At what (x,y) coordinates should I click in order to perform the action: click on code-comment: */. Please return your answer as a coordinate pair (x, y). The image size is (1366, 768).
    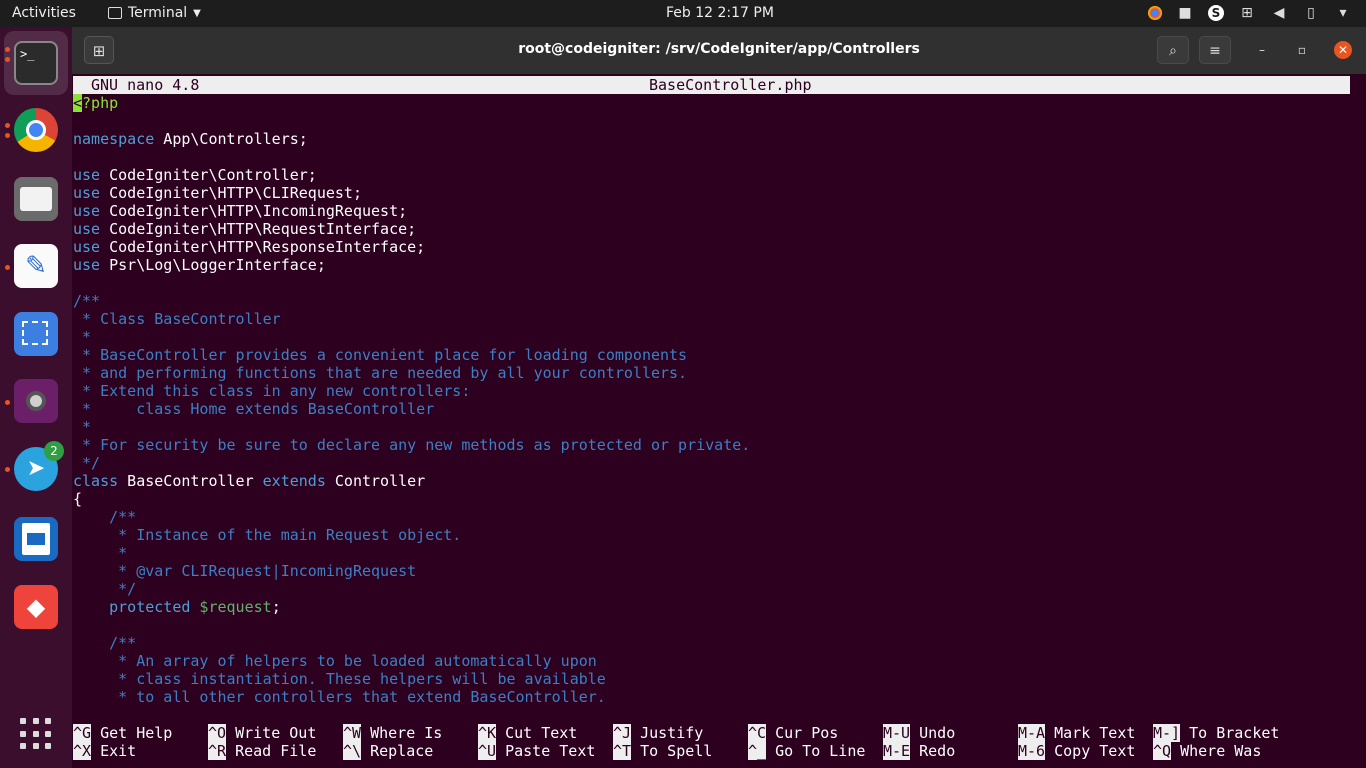
    Looking at the image, I should click on (105, 589).